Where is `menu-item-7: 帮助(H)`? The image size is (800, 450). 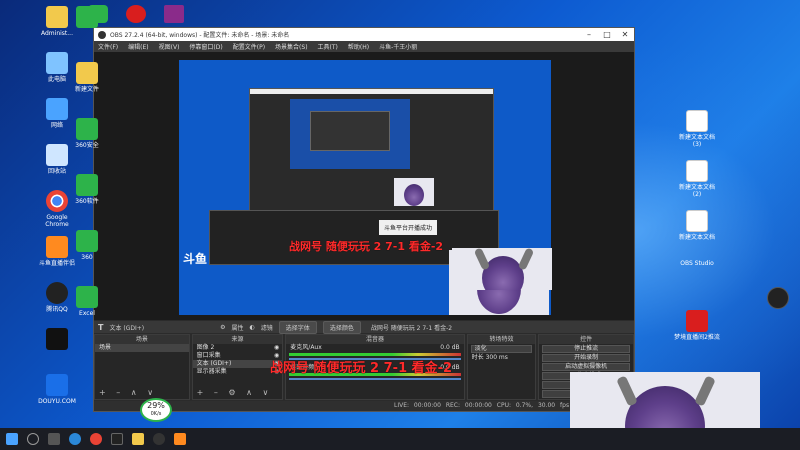 menu-item-7: 帮助(H) is located at coordinates (358, 46).